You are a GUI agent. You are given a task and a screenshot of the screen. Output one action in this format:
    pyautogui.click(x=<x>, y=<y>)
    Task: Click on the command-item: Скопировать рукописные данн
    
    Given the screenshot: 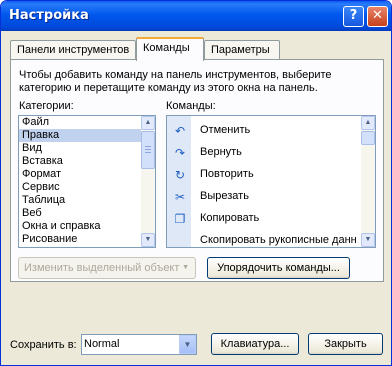 What is the action you would take?
    pyautogui.click(x=267, y=238)
    